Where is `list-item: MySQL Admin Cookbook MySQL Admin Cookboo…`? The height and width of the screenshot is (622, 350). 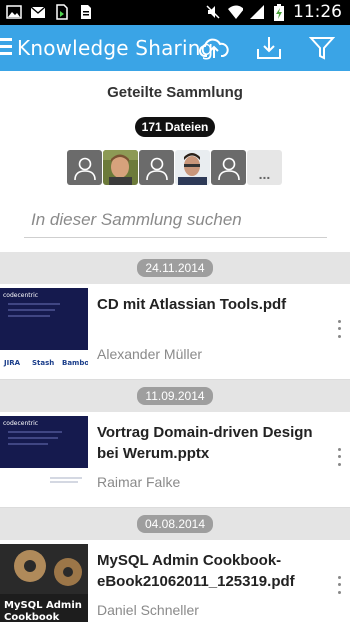 list-item: MySQL Admin Cookbook MySQL Admin Cookboo… is located at coordinates (175, 581).